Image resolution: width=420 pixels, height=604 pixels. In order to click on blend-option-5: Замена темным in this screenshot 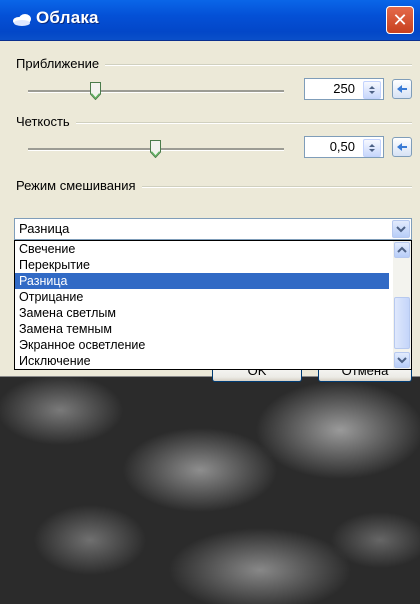, I will do `click(202, 329)`.